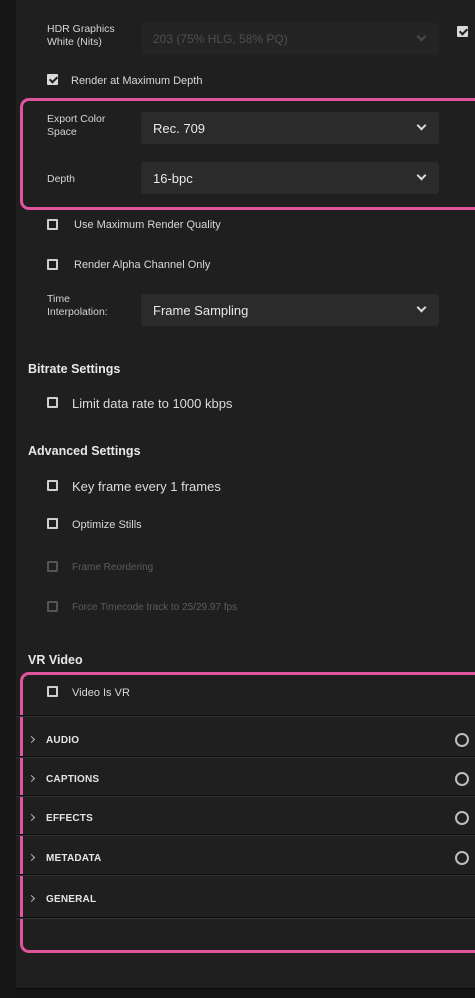 The width and height of the screenshot is (475, 998). What do you see at coordinates (73, 779) in the screenshot?
I see `section-captions-label: CAPTIONS` at bounding box center [73, 779].